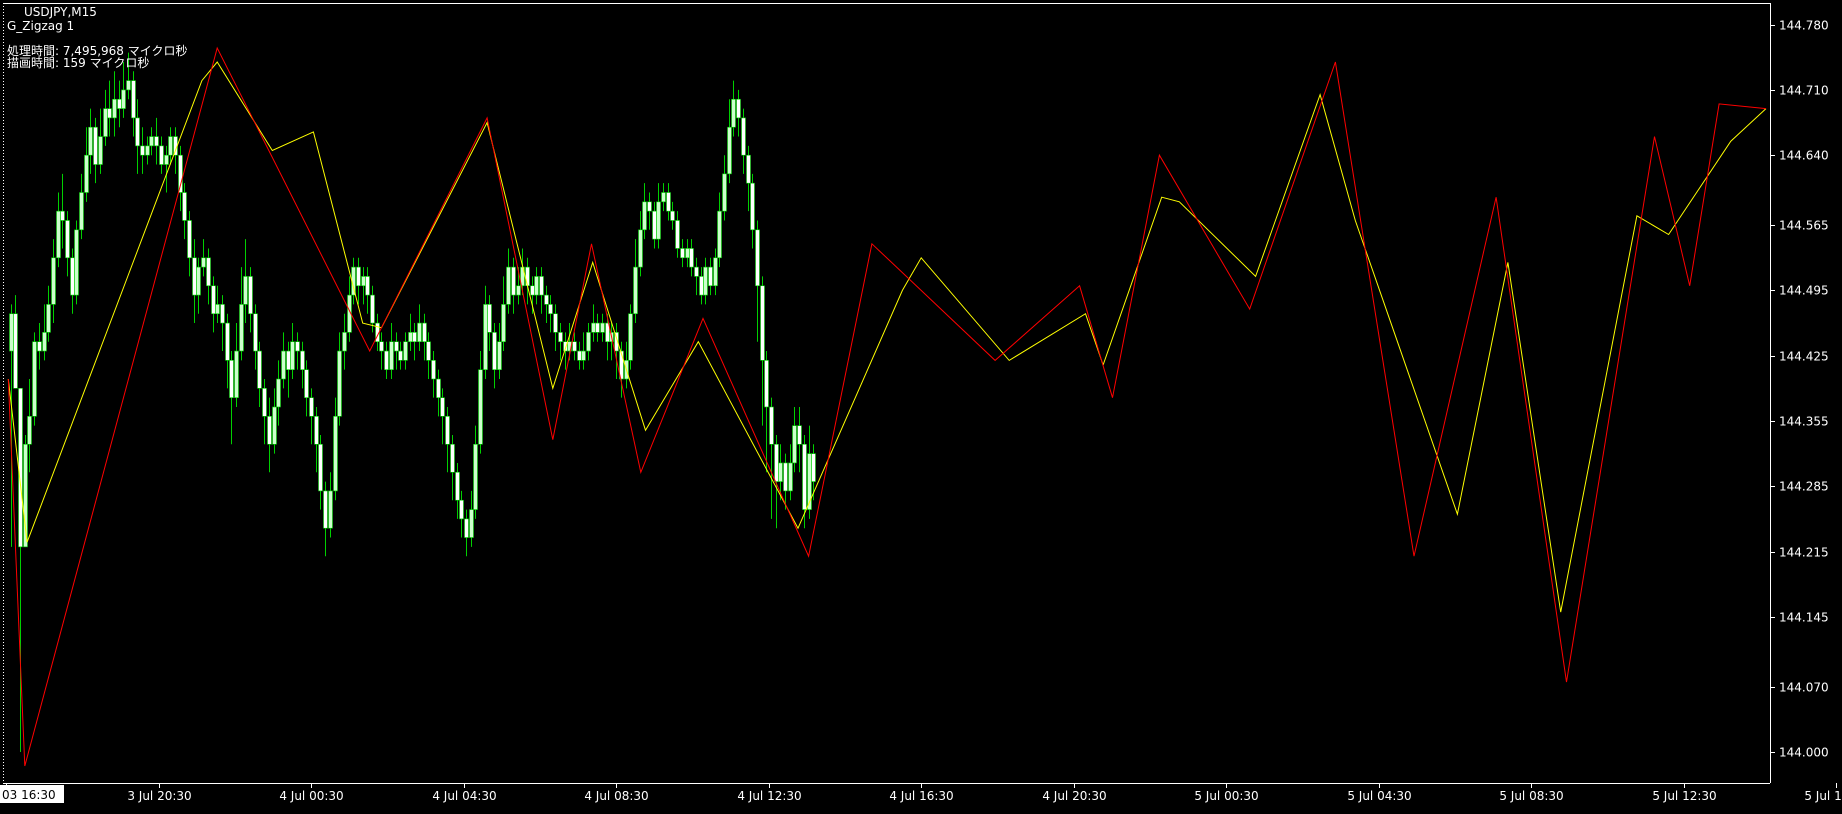 The height and width of the screenshot is (814, 1842). I want to click on time-tick-label: 5 Jul 12:30, so click(1684, 796).